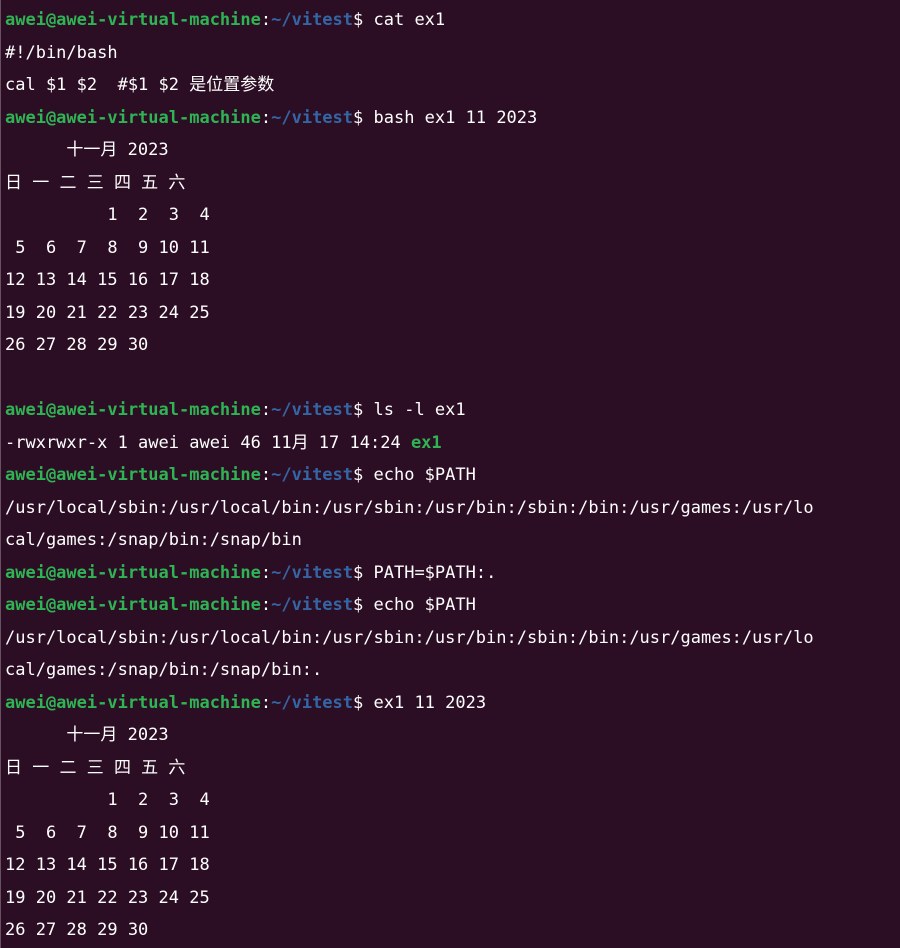 This screenshot has height=948, width=900. What do you see at coordinates (164, 670) in the screenshot?
I see `output-text: cal/games:/snap/bin:/snap/bin:.` at bounding box center [164, 670].